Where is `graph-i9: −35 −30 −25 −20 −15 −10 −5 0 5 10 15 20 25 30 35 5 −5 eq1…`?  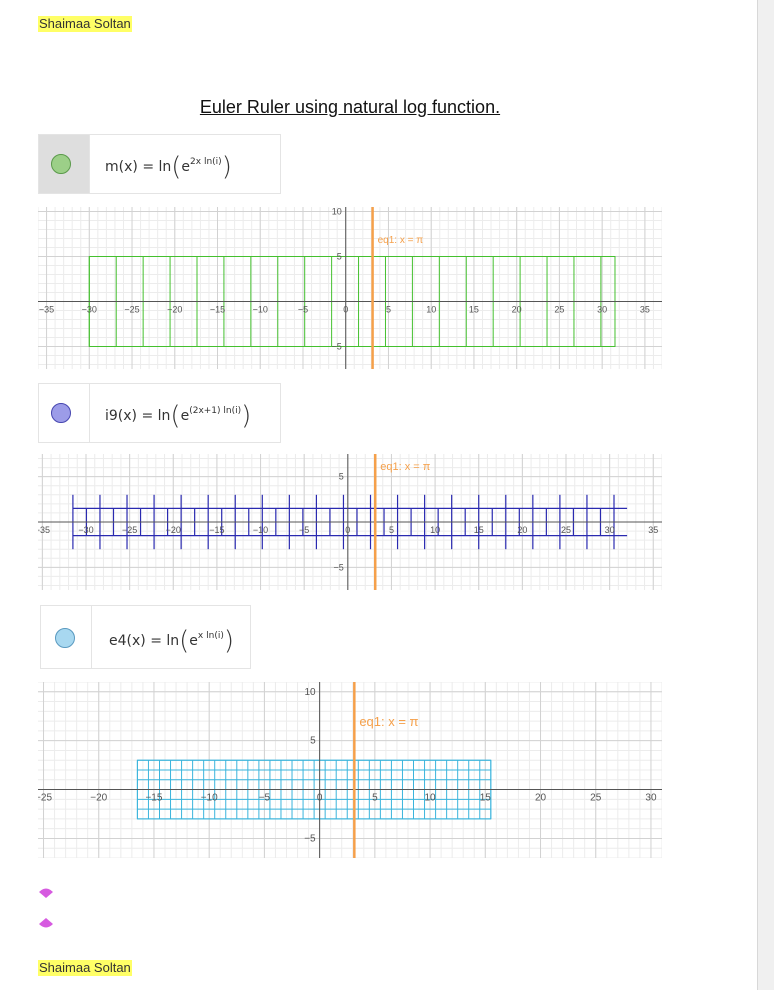 graph-i9: −35 −30 −25 −20 −15 −10 −5 0 5 10 15 20 25 30 35 5 −5 eq1… is located at coordinates (350, 522).